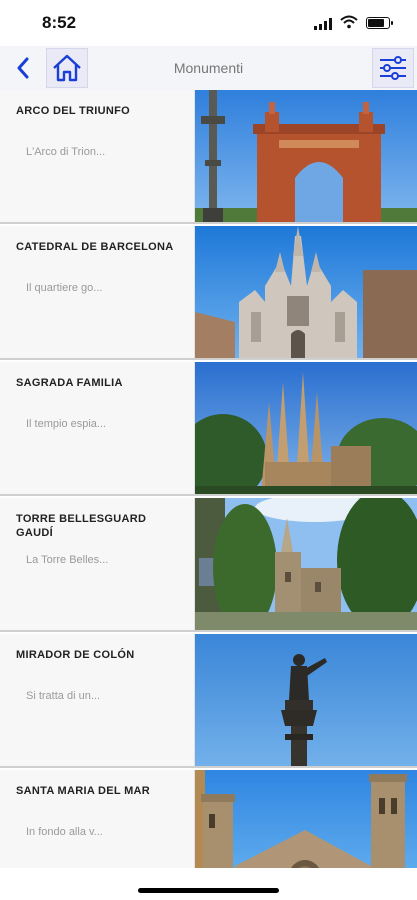 The width and height of the screenshot is (417, 900). What do you see at coordinates (95, 247) in the screenshot?
I see `list-item-title: CATEDRAL DE BARCELONA` at bounding box center [95, 247].